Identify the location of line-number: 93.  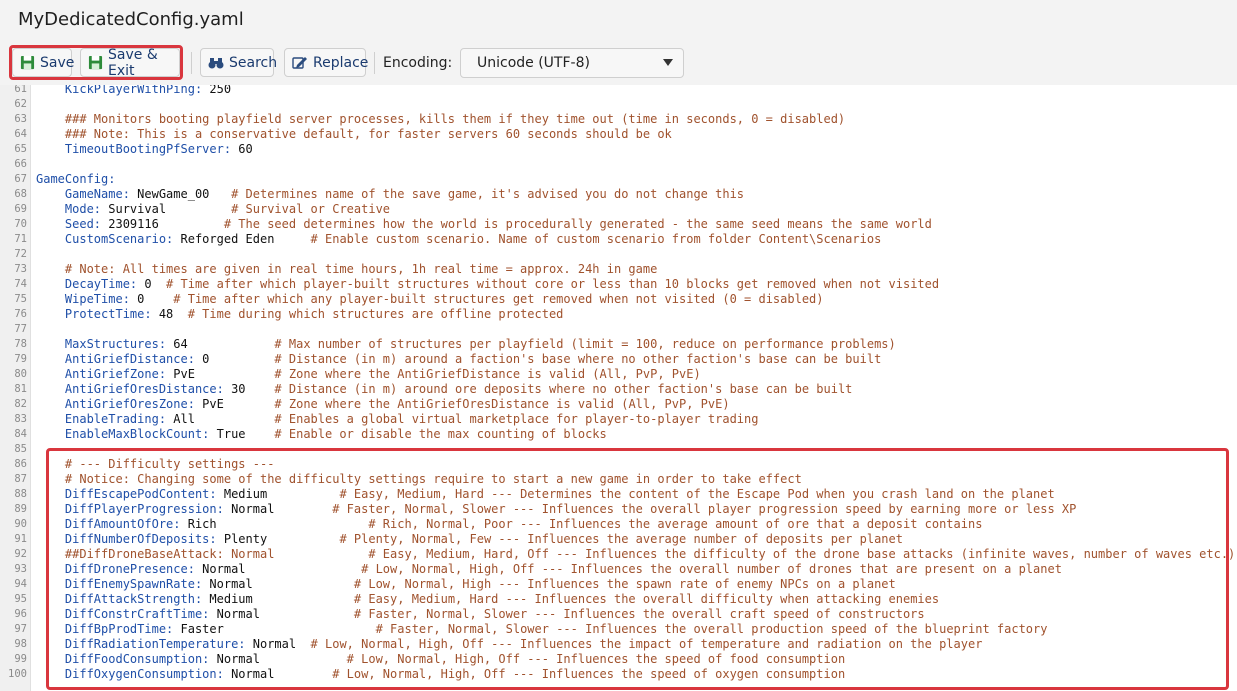
(20, 569).